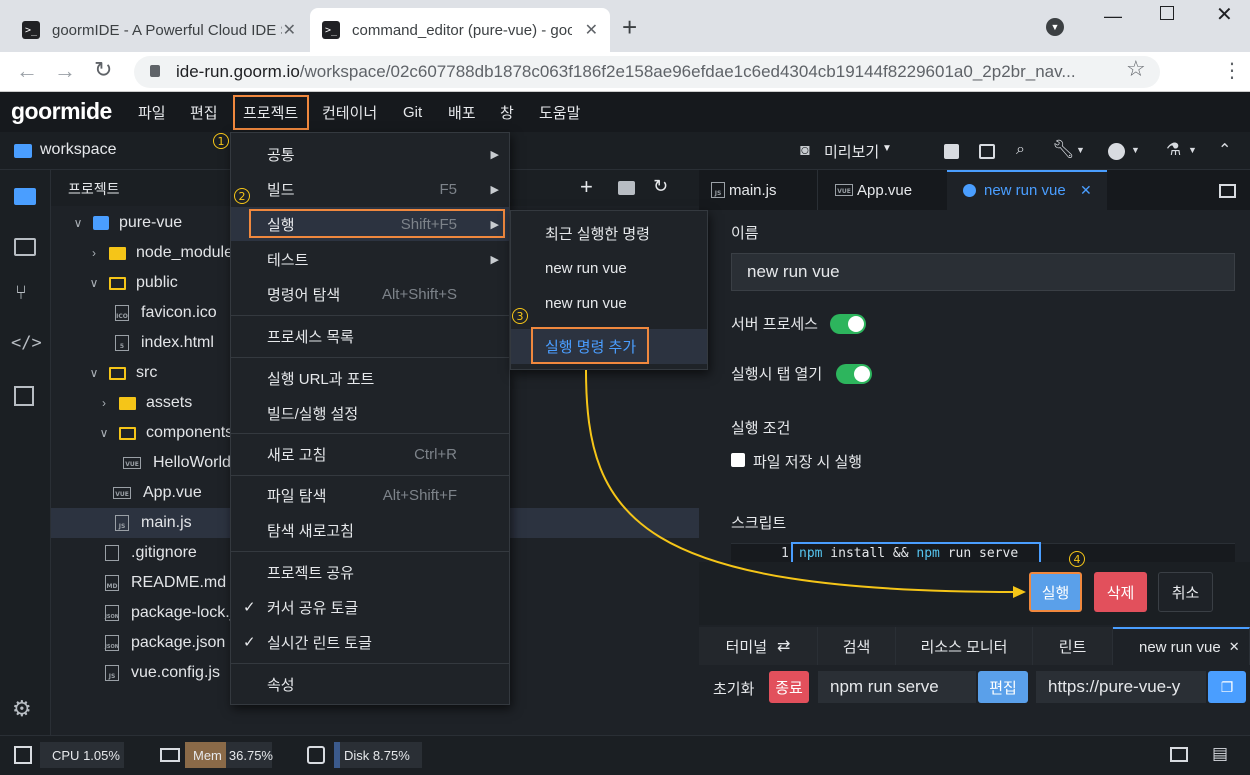 The width and height of the screenshot is (1250, 775). What do you see at coordinates (391, 755) in the screenshot?
I see `disk-value: 8.75%` at bounding box center [391, 755].